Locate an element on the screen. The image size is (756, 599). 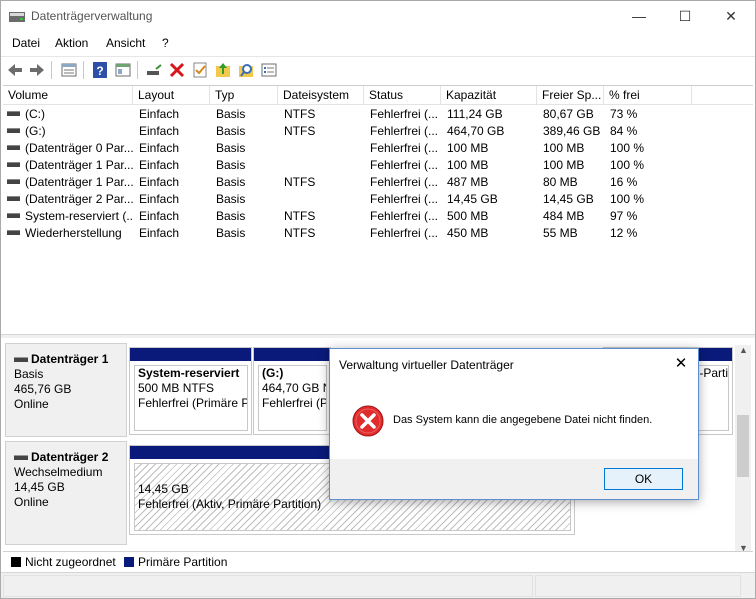
disk-state: Online is located at coordinates (31, 404).